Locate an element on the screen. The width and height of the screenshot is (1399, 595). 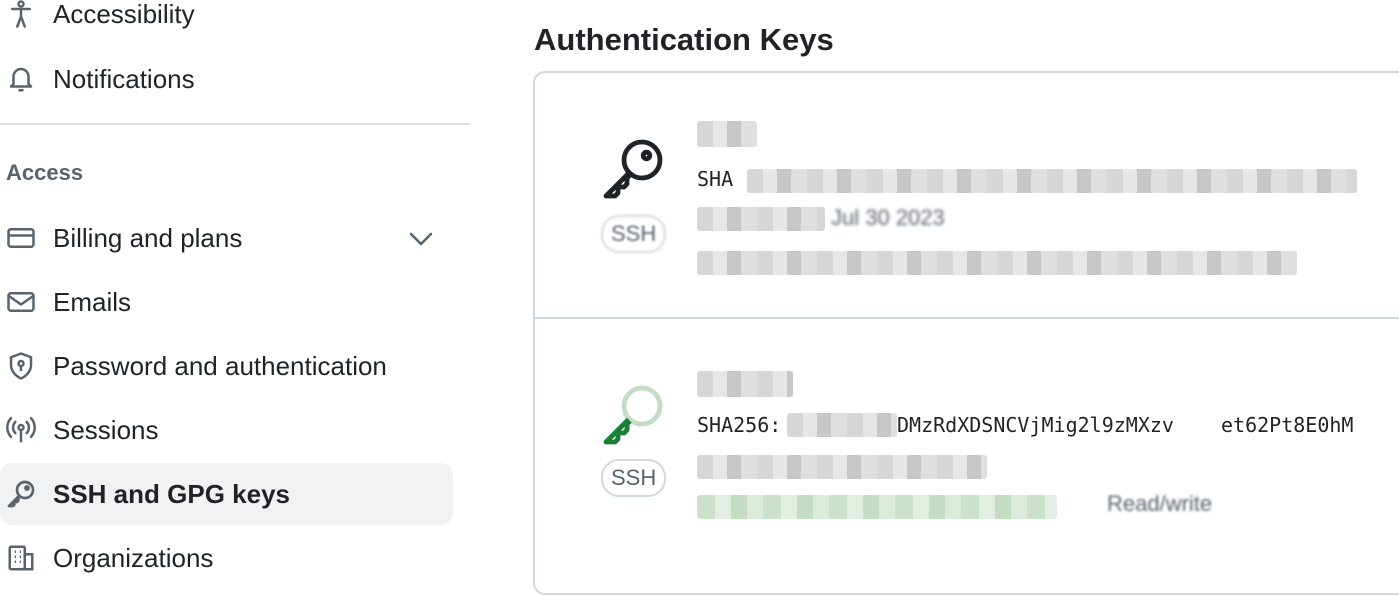
sidebar-item-emails: Emails is located at coordinates (226, 302).